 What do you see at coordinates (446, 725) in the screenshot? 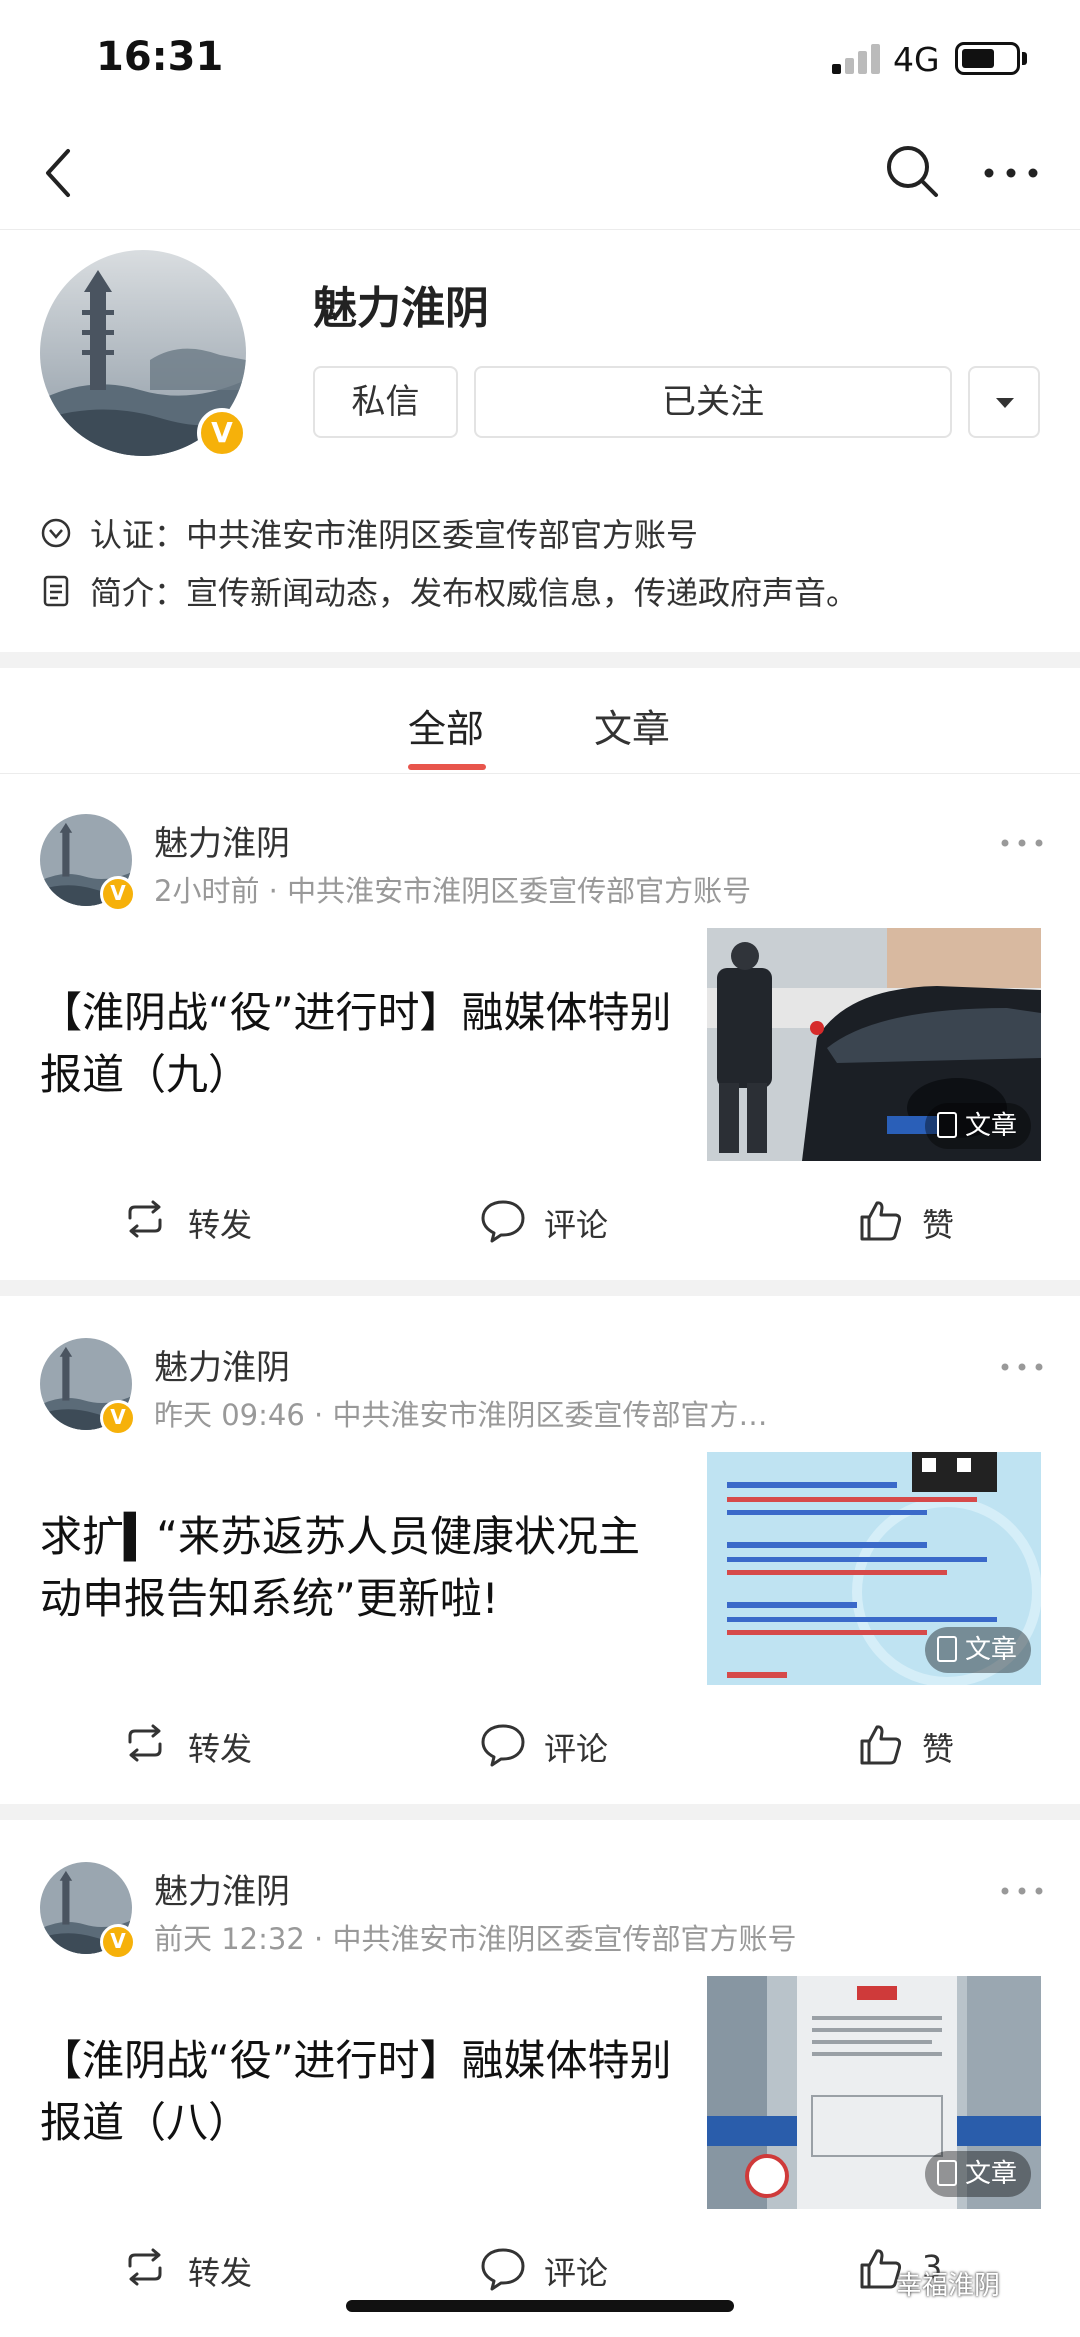
I see `tab-all: 全部` at bounding box center [446, 725].